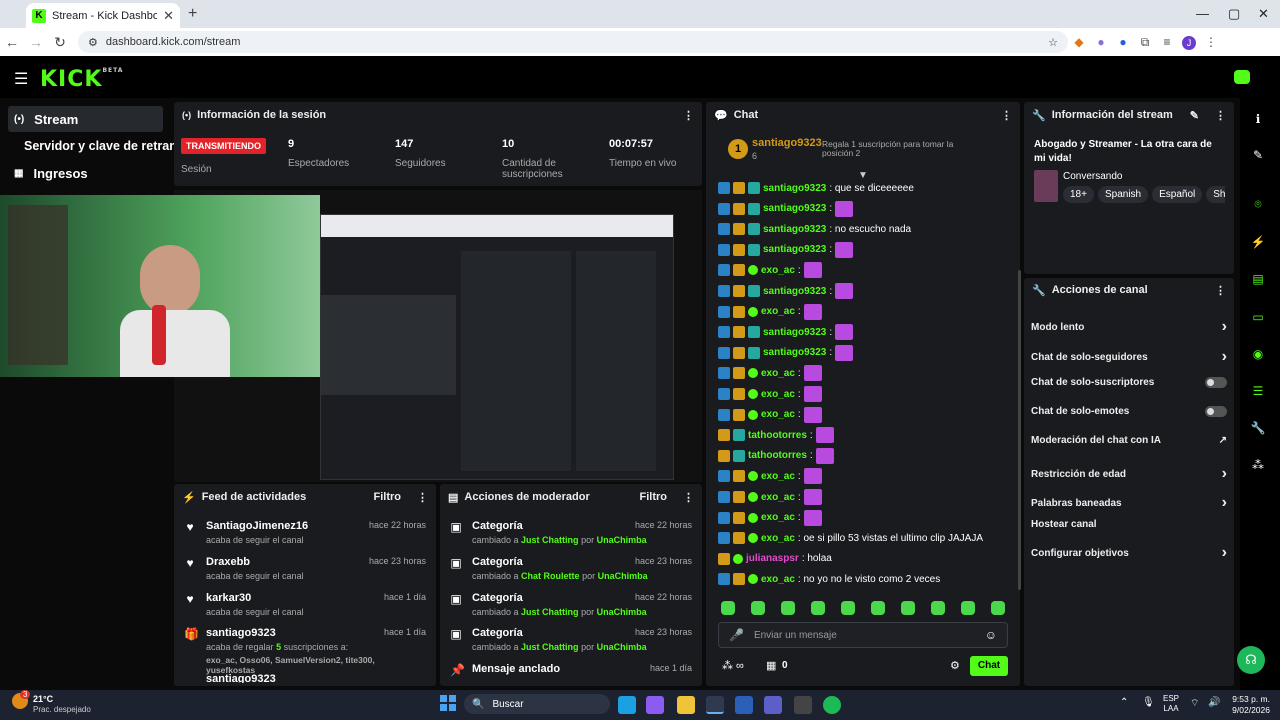 This screenshot has height=720, width=1280. I want to click on tag: Spanish, so click(1123, 194).